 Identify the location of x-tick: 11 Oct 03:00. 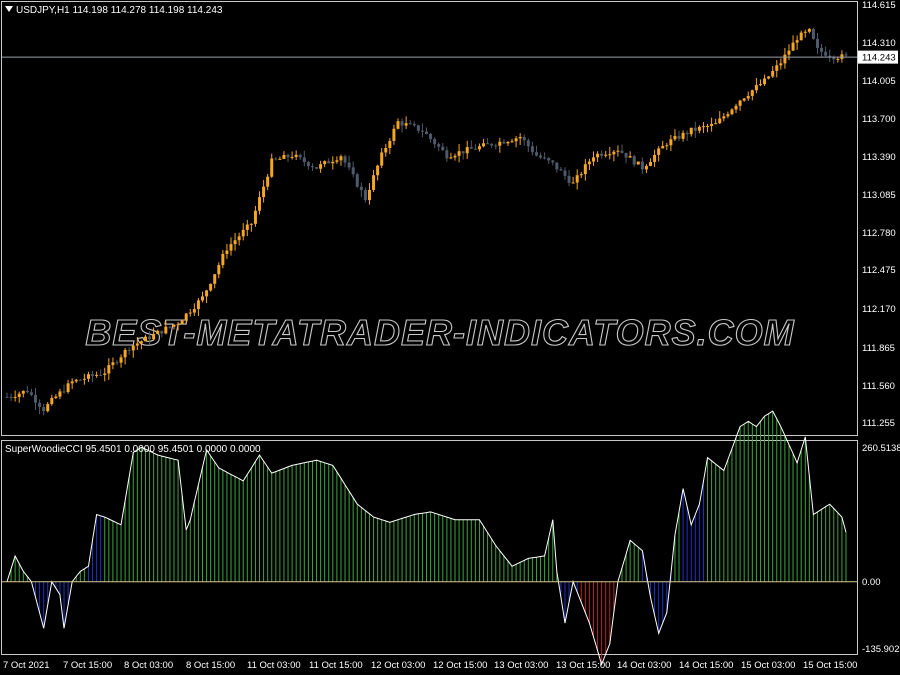
(274, 665).